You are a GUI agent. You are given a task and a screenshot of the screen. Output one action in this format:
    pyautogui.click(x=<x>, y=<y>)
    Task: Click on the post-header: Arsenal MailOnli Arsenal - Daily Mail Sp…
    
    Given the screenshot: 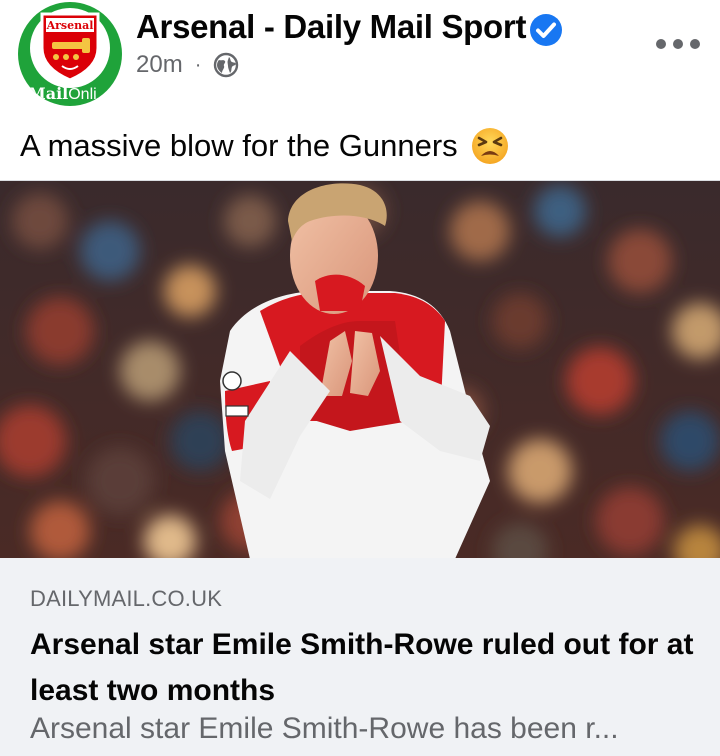 What is the action you would take?
    pyautogui.click(x=360, y=55)
    